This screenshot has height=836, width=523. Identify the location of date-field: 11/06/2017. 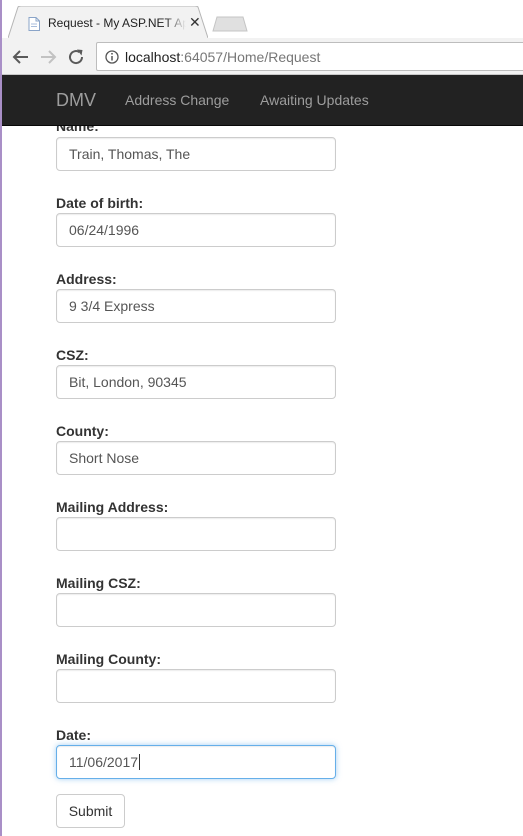
(196, 762).